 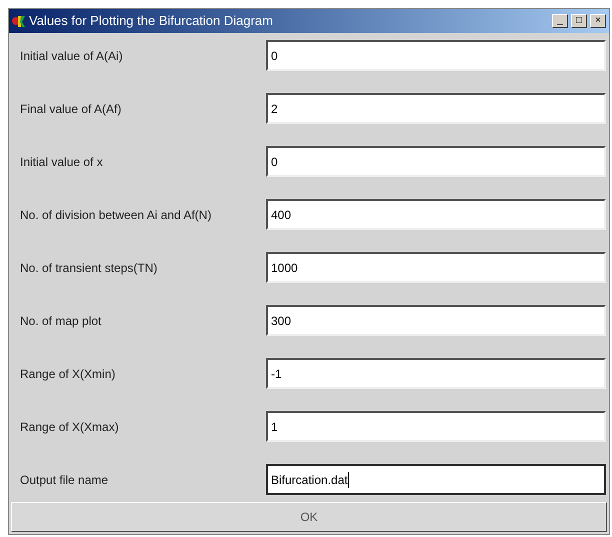 What do you see at coordinates (71, 56) in the screenshot?
I see `field-label: Initial value of A(Ai)` at bounding box center [71, 56].